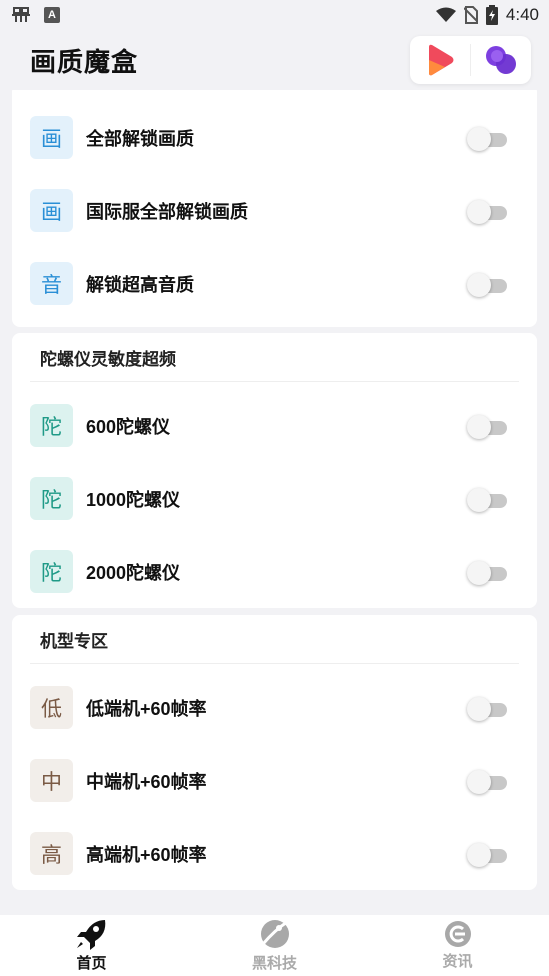 The height and width of the screenshot is (976, 549). What do you see at coordinates (167, 211) in the screenshot?
I see `item-label: 国际服全部解锁画质` at bounding box center [167, 211].